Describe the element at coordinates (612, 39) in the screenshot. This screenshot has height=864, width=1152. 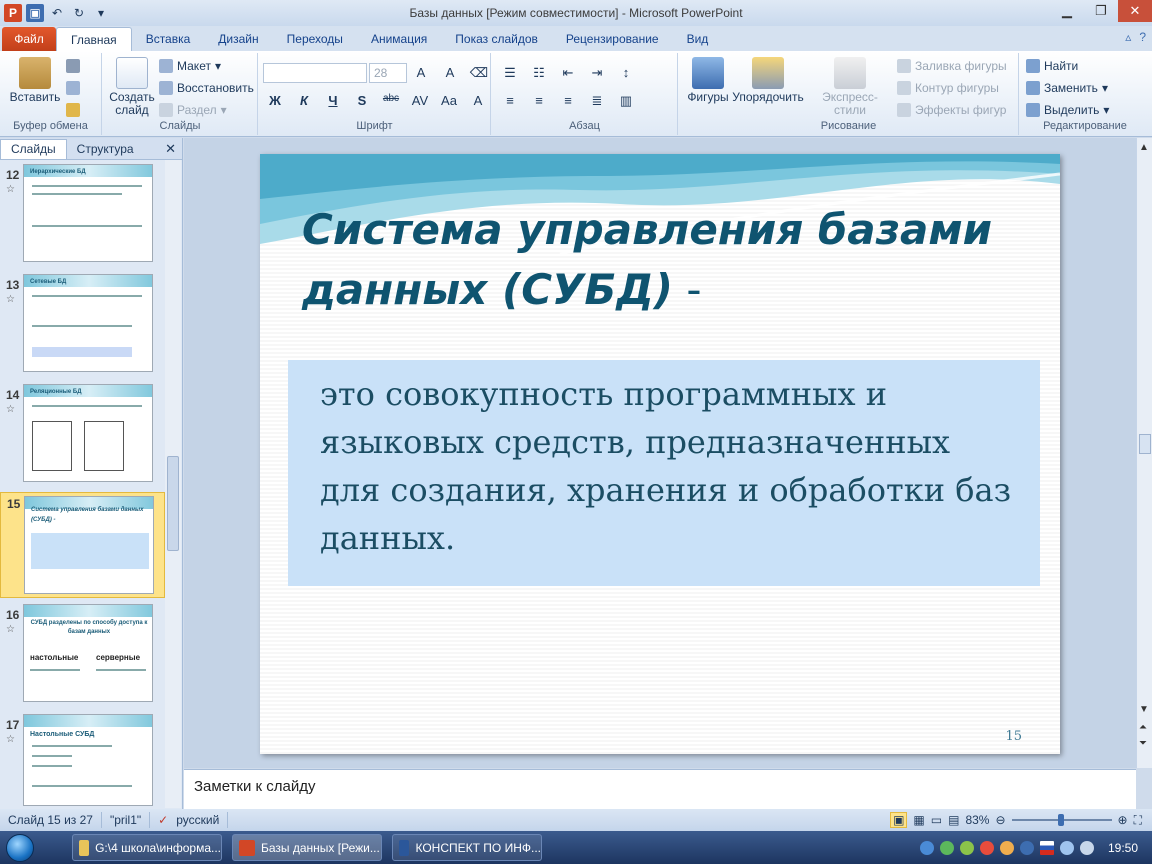
I see `tab-review: Рецензирование` at that location.